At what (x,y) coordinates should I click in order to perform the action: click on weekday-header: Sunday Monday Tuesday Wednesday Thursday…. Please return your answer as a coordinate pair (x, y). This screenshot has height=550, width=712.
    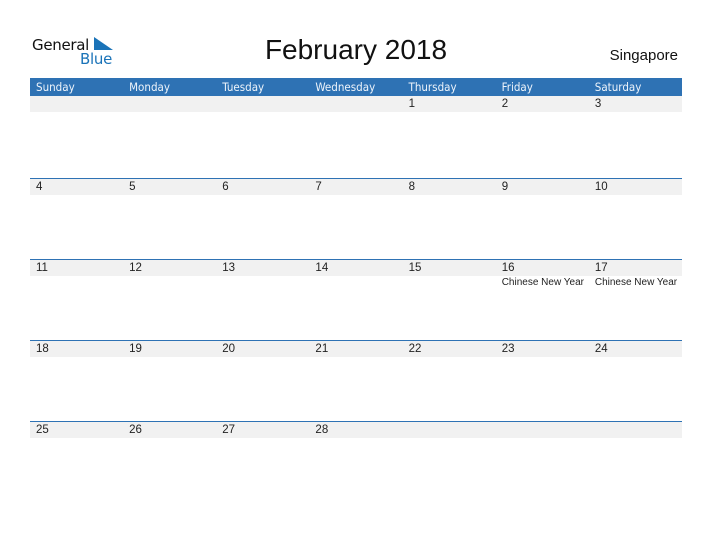
    Looking at the image, I should click on (356, 87).